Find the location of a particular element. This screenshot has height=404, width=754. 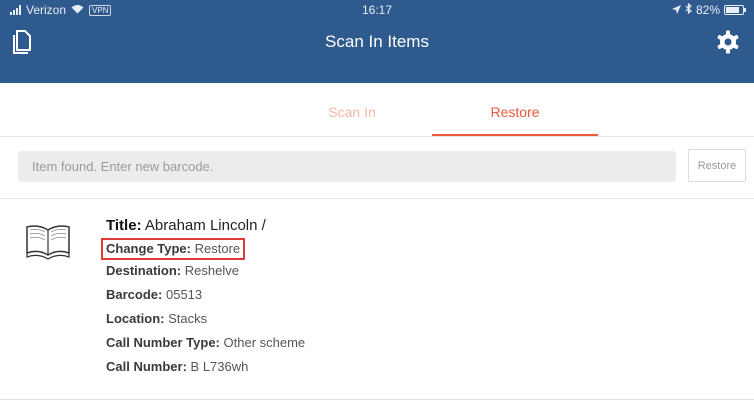

destination-value: Reshelve is located at coordinates (211, 270).